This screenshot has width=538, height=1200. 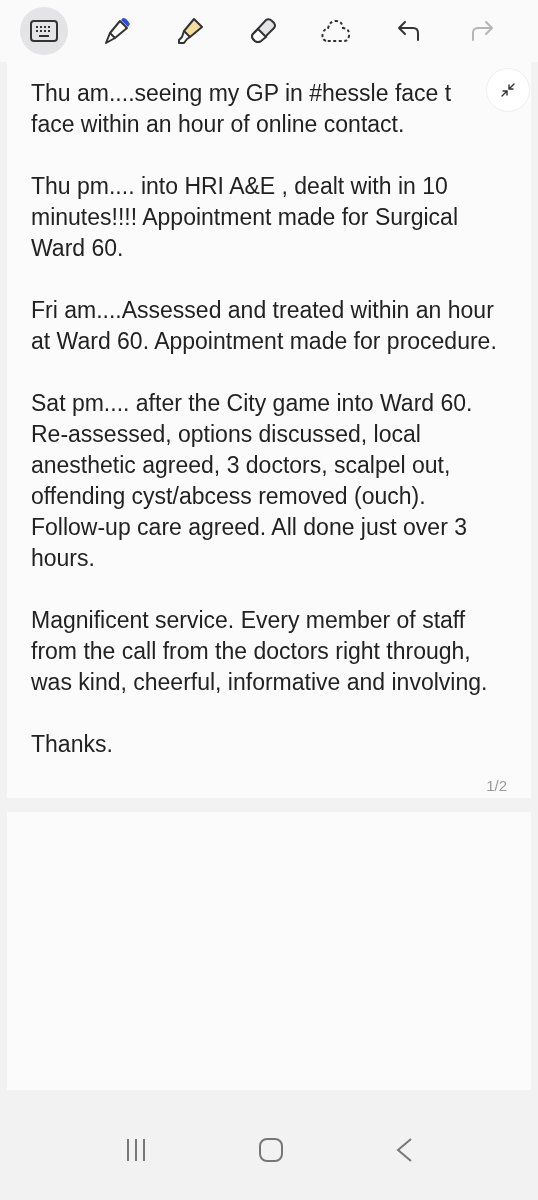 What do you see at coordinates (72, 744) in the screenshot?
I see `note-paragraph: Thanks.` at bounding box center [72, 744].